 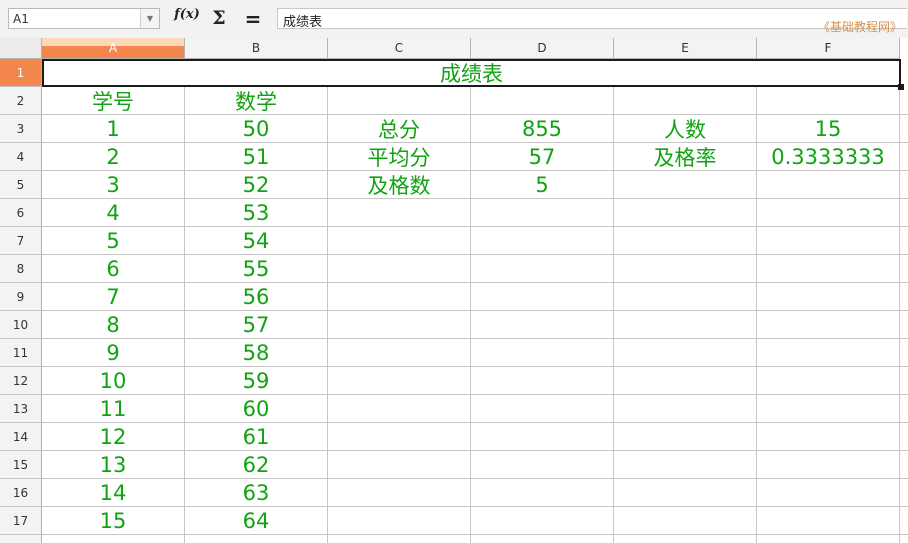 I want to click on row-header: 14, so click(x=21, y=437).